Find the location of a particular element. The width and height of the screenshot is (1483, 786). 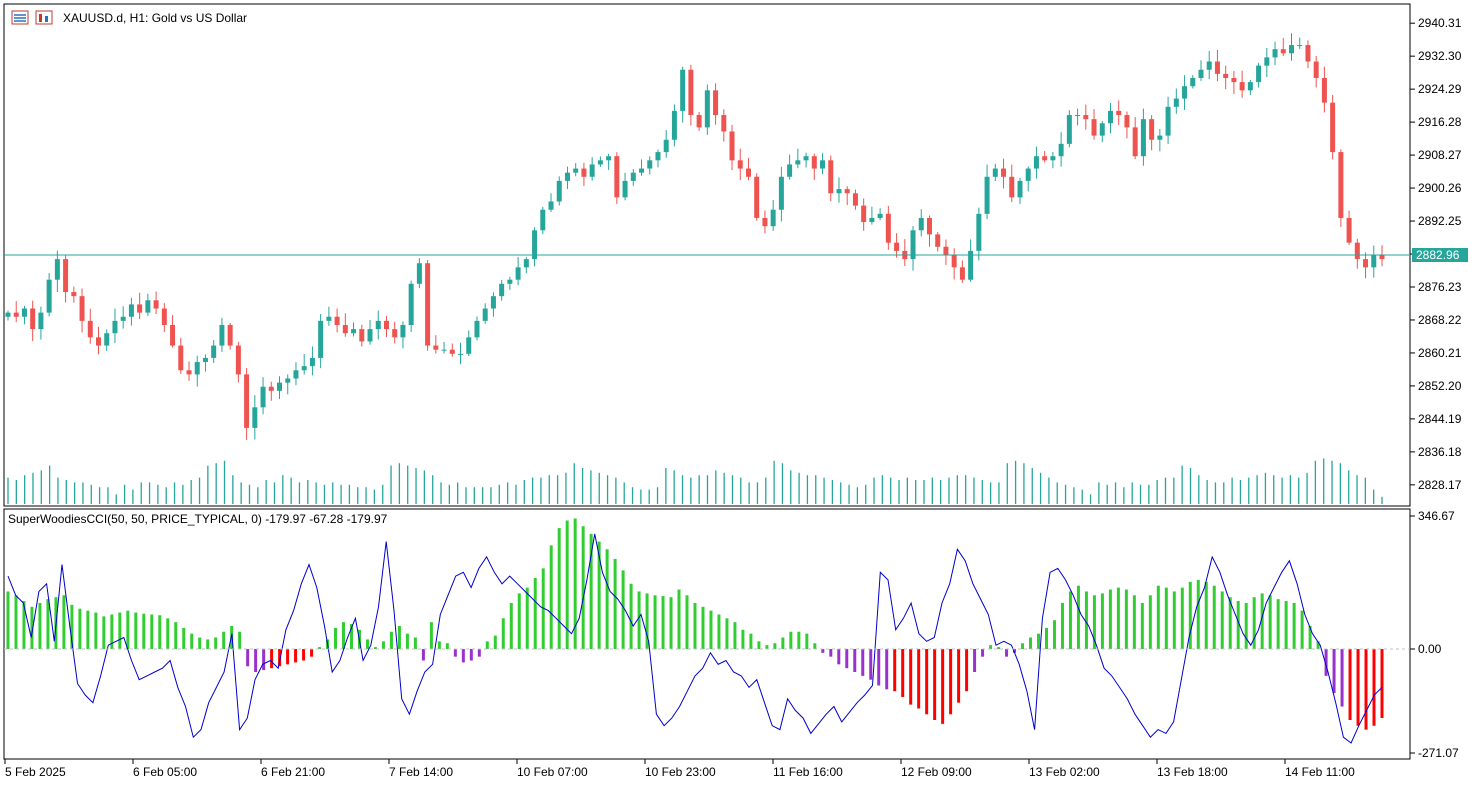

time-tick-label: 13 Feb 02:00 is located at coordinates (1064, 772).